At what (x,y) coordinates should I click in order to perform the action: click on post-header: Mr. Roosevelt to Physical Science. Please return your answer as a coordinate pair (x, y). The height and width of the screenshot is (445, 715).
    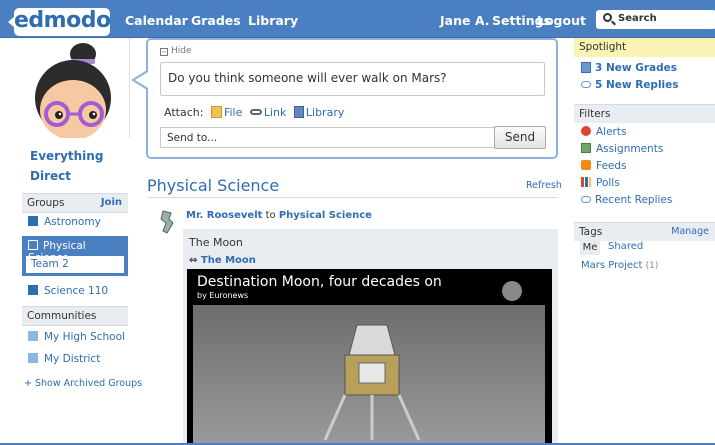
    Looking at the image, I should click on (279, 215).